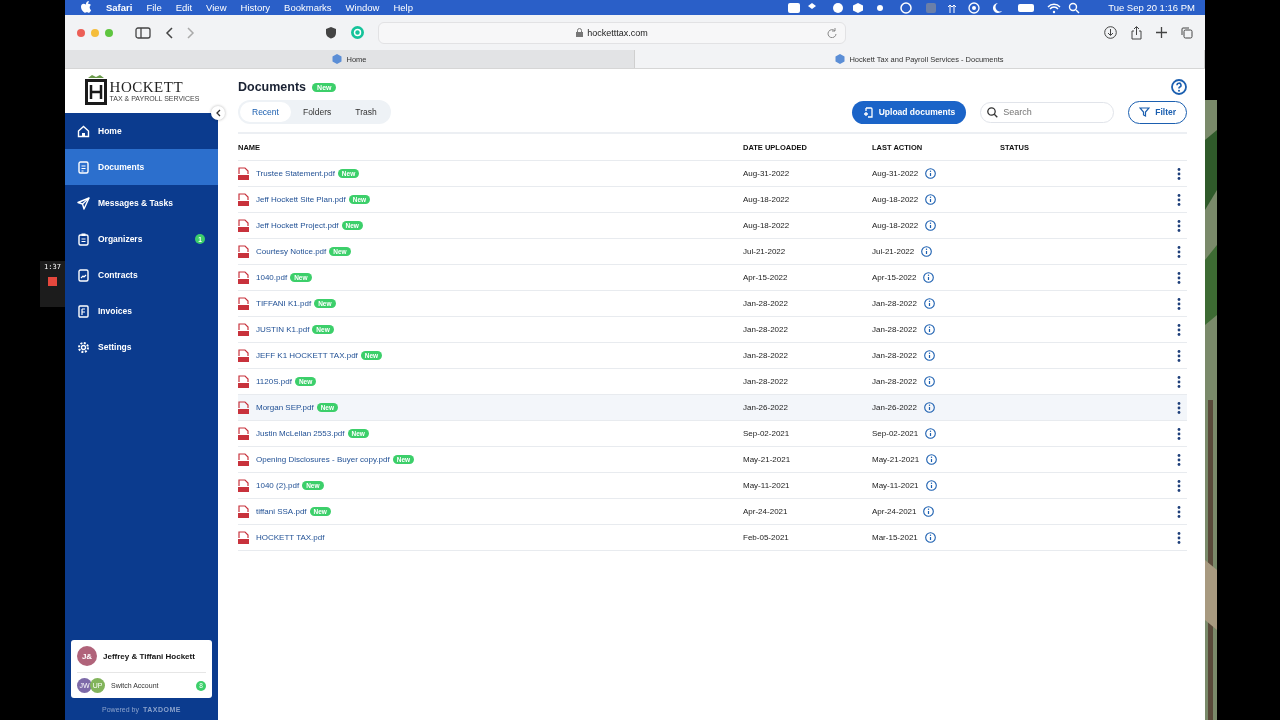  I want to click on sidebar-item: Messages & Tasks, so click(141, 203).